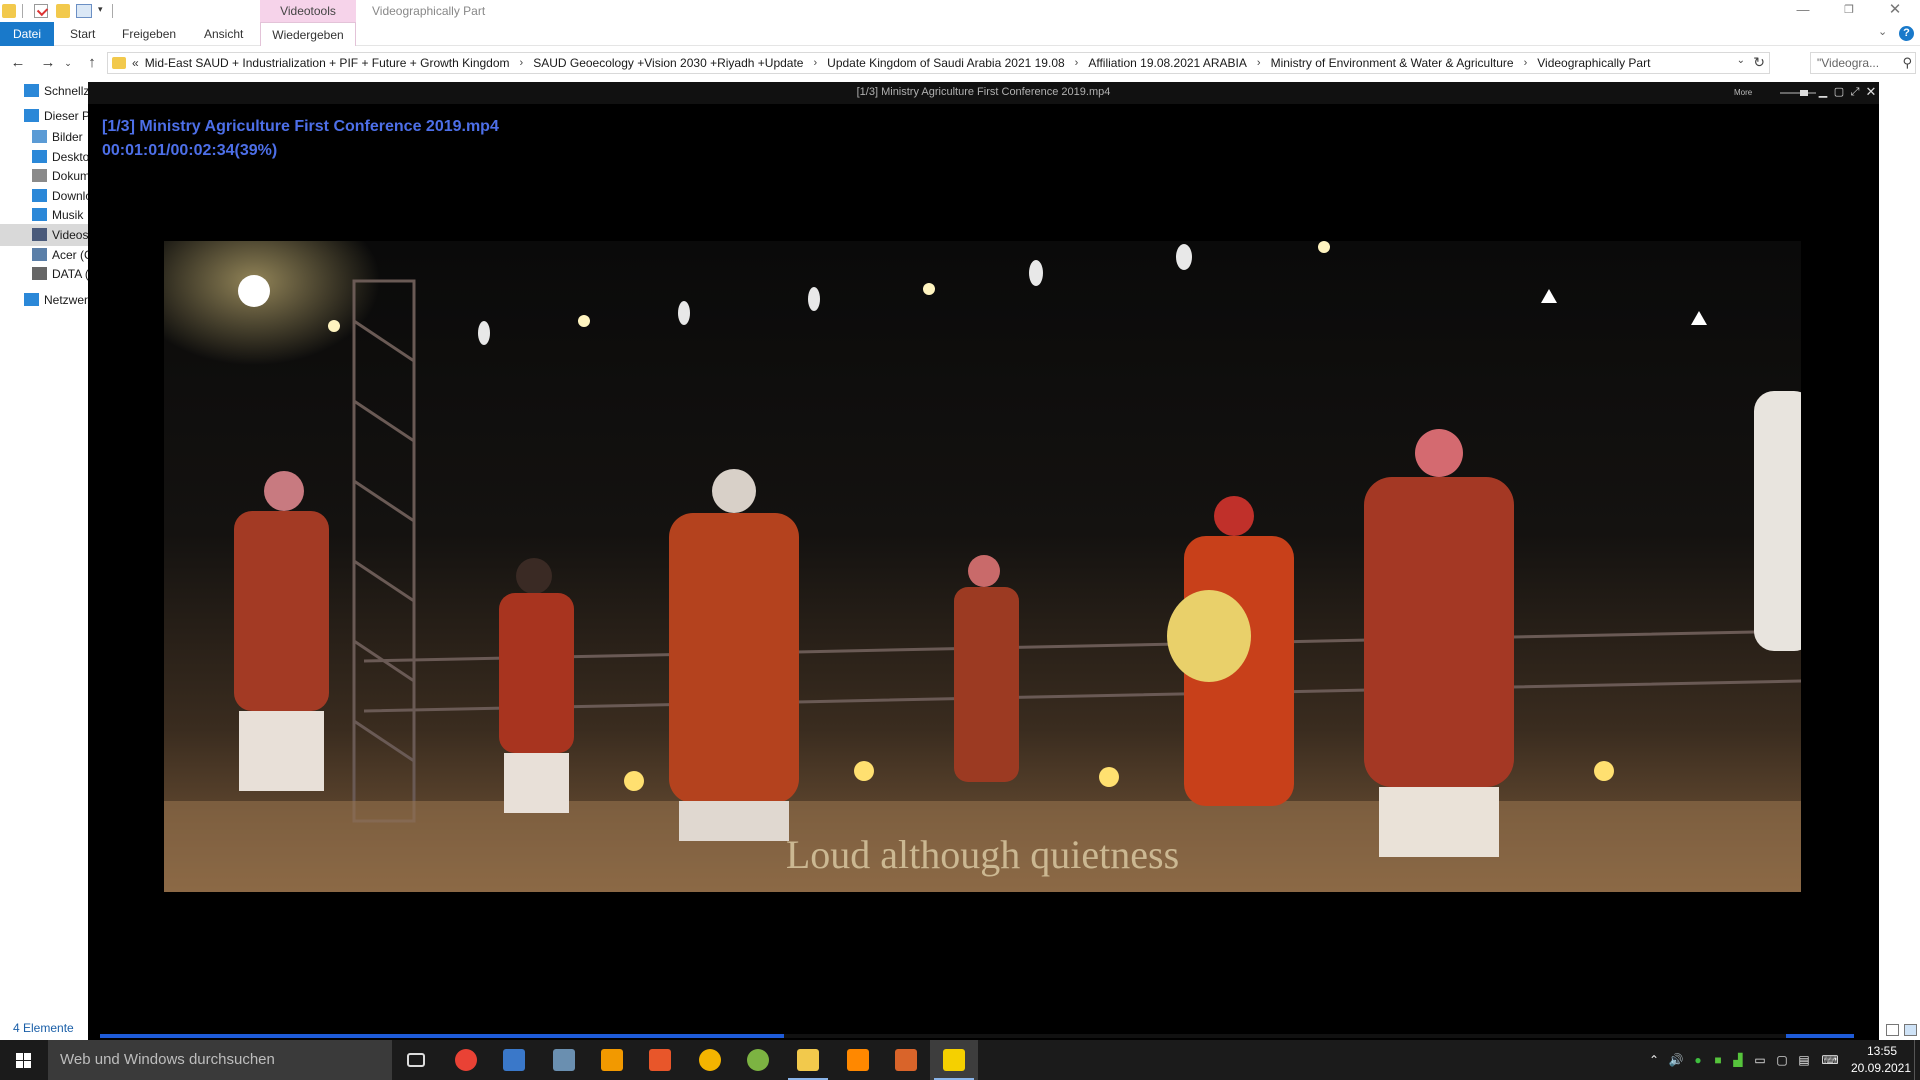 Image resolution: width=1920 pixels, height=1080 pixels. Describe the element at coordinates (24, 1060) in the screenshot. I see `windows-start-icon` at that location.